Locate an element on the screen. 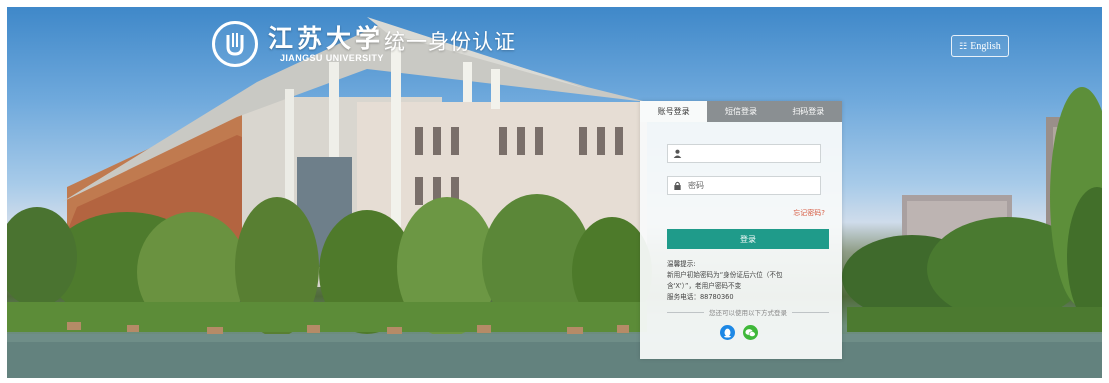 The image size is (1109, 383). tips-line-2: 含'X'）”，老用户密码不变 is located at coordinates (704, 286).